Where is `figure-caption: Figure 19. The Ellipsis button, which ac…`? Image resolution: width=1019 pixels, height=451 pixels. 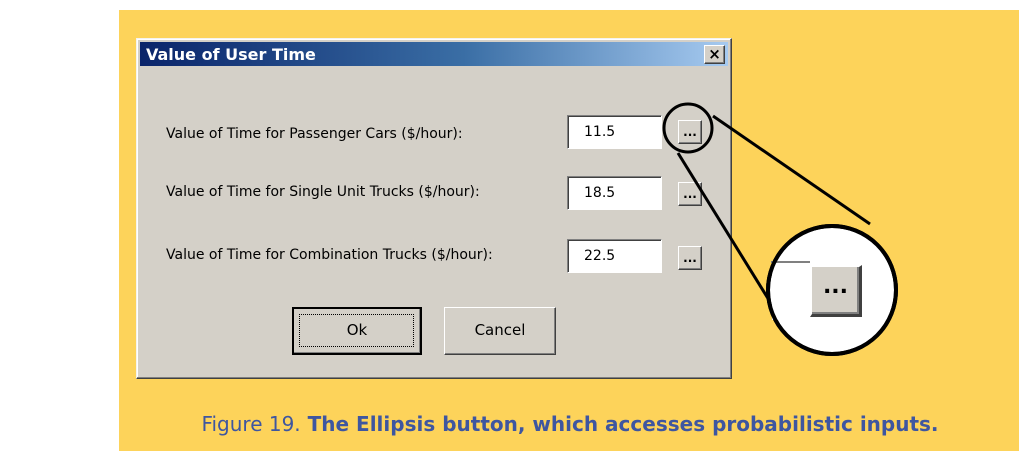 figure-caption: Figure 19. The Ellipsis button, which ac… is located at coordinates (569, 424).